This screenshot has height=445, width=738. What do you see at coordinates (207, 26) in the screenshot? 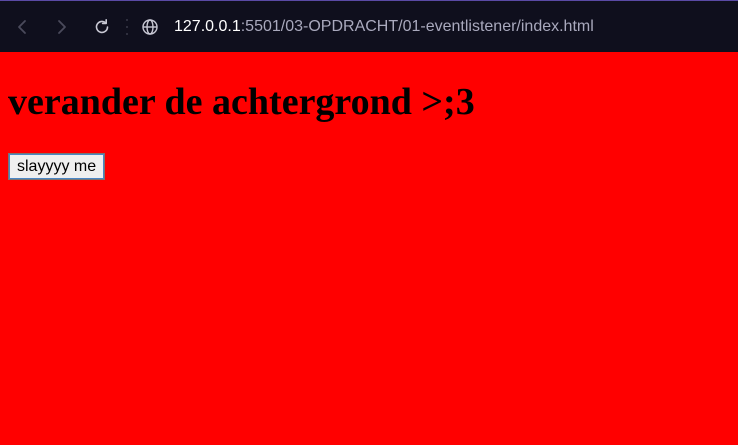
I see `url-host: 127.0.0.1` at bounding box center [207, 26].